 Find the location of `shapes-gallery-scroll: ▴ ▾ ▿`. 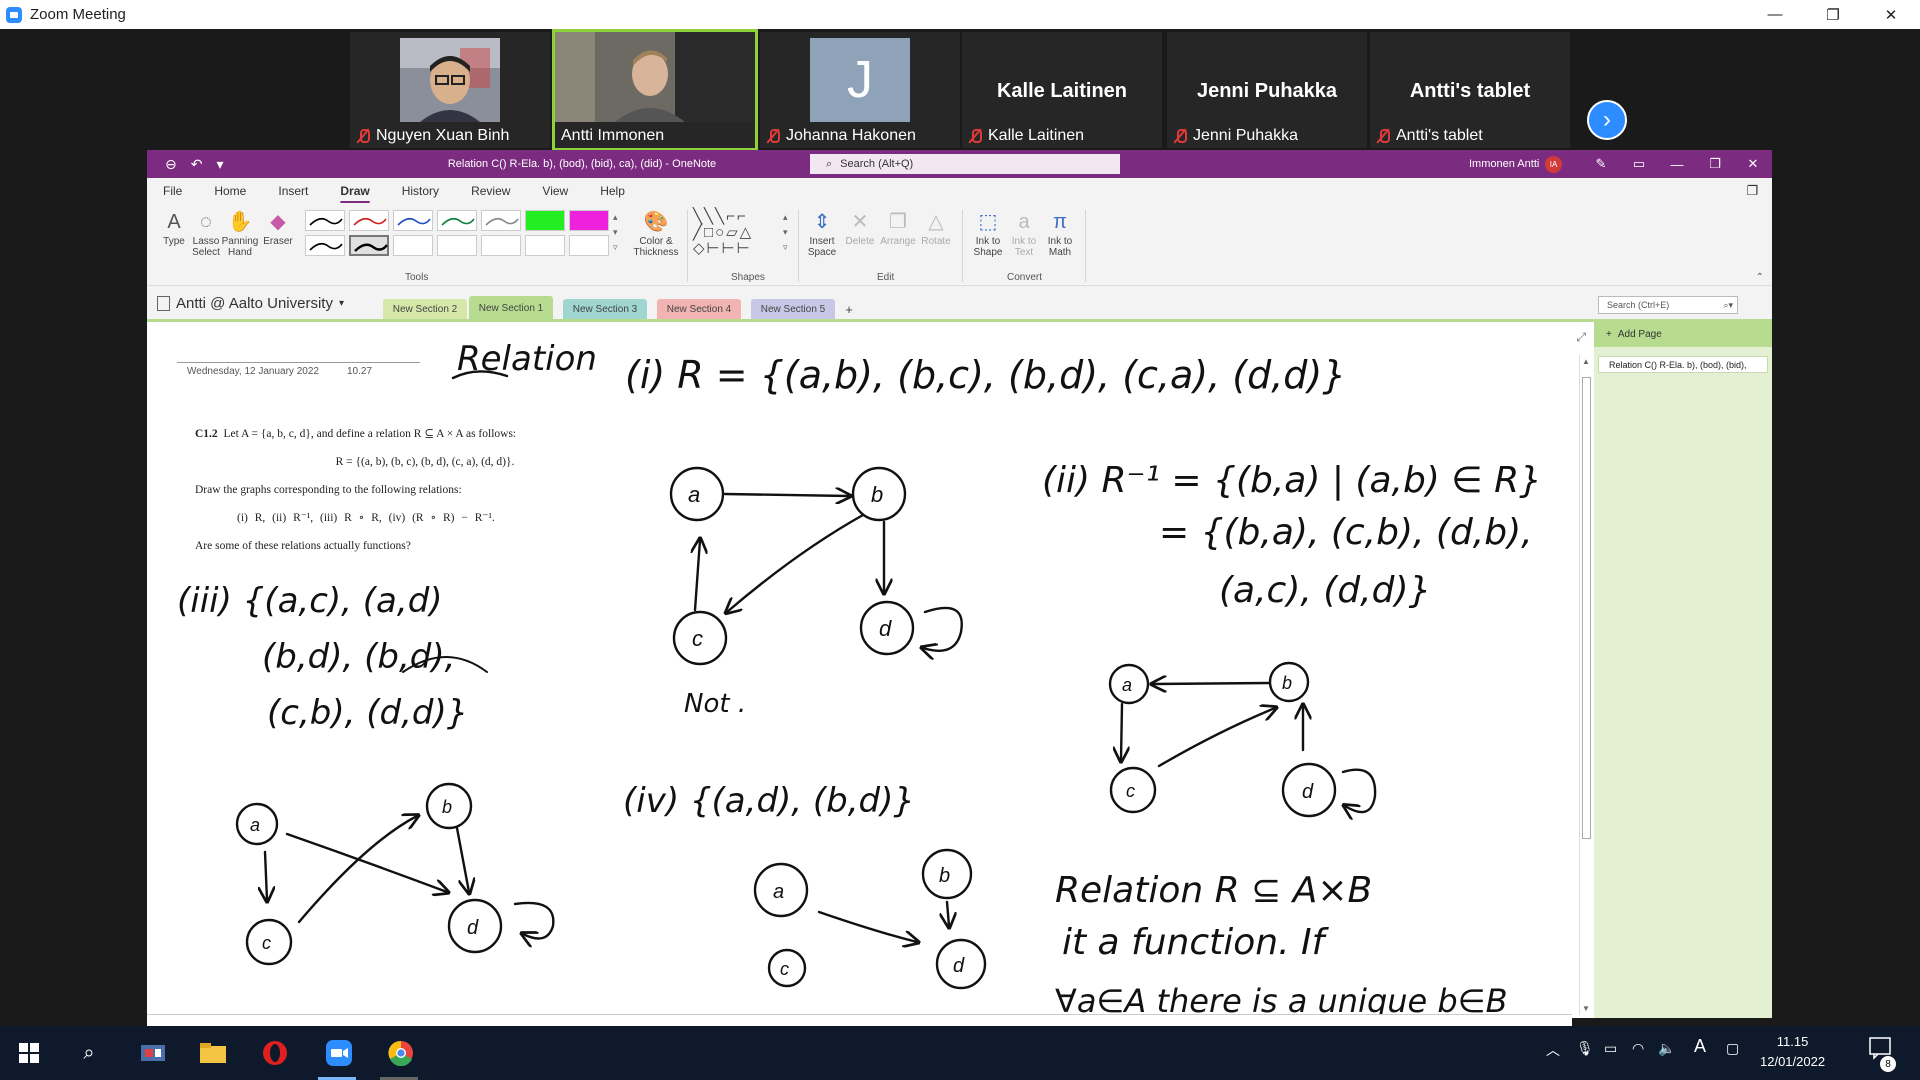

shapes-gallery-scroll: ▴ ▾ ▿ is located at coordinates (785, 232).